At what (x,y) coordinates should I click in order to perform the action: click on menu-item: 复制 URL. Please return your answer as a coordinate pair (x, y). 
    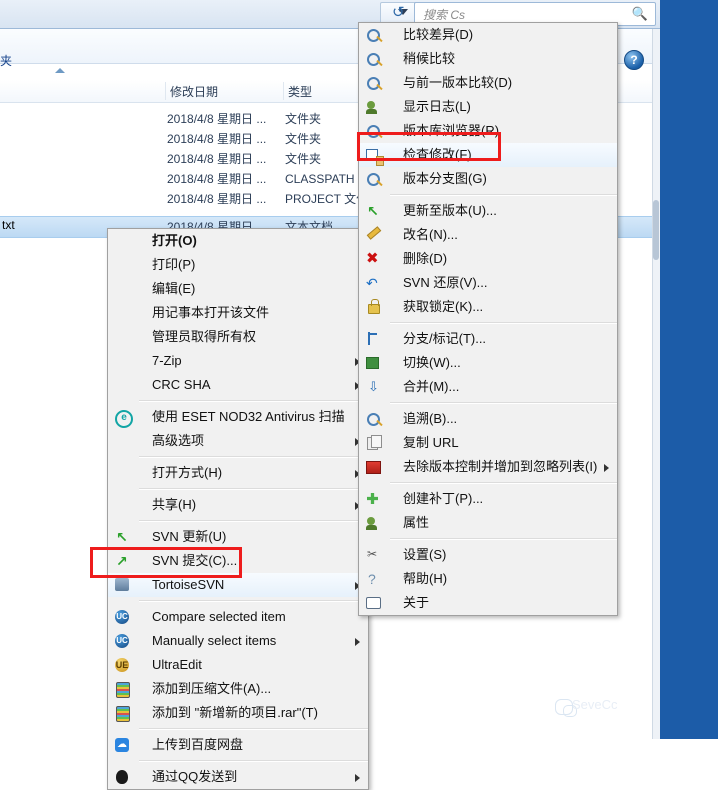
    Looking at the image, I should click on (488, 443).